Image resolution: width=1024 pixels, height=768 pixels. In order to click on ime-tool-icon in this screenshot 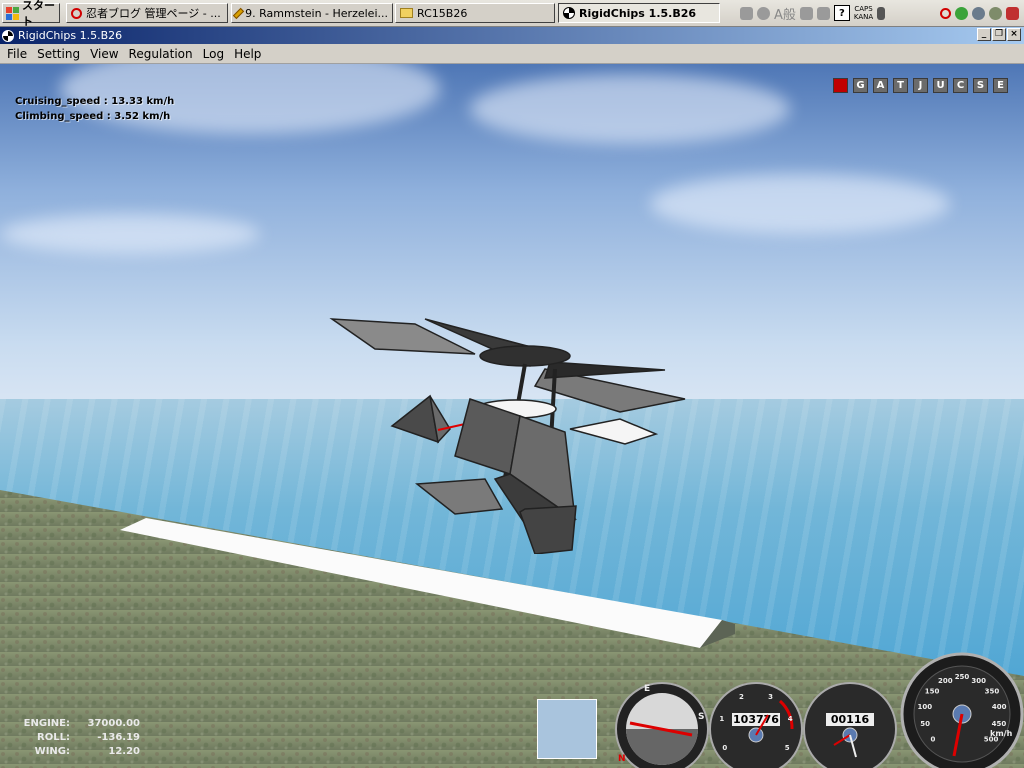, I will do `click(806, 13)`.